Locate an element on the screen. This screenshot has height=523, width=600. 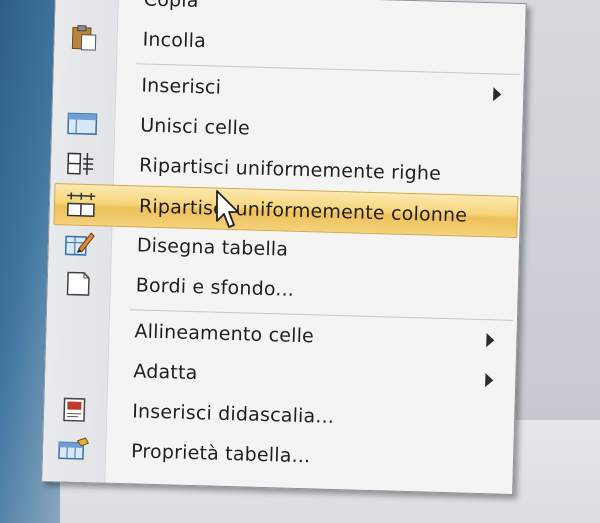
table-properties-icon is located at coordinates (73, 449).